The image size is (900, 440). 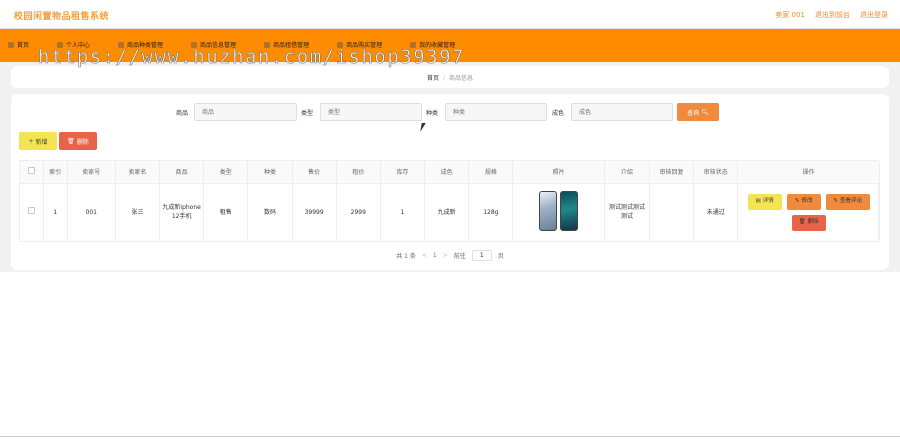 I want to click on cell-reply, so click(x=672, y=212).